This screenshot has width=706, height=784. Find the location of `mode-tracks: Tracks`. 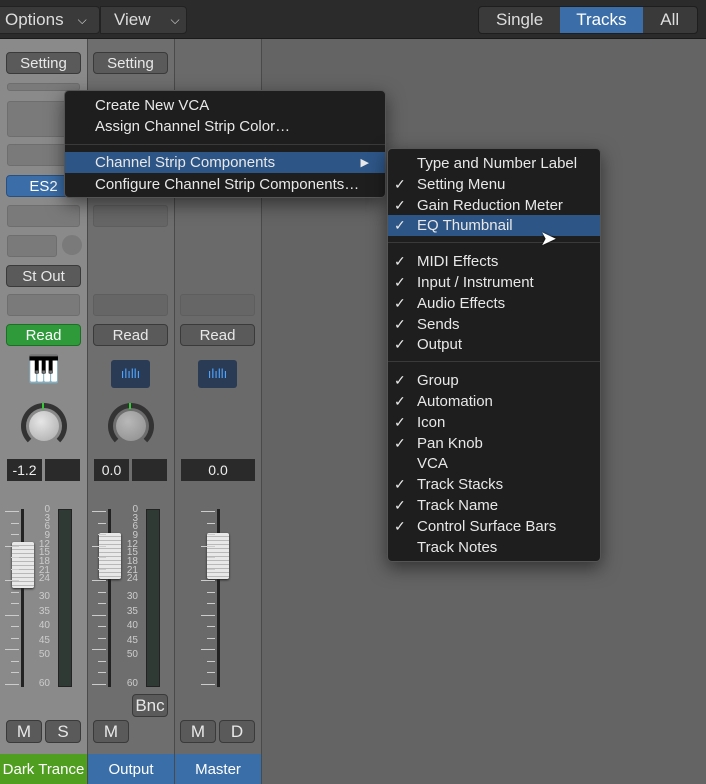

mode-tracks: Tracks is located at coordinates (601, 20).